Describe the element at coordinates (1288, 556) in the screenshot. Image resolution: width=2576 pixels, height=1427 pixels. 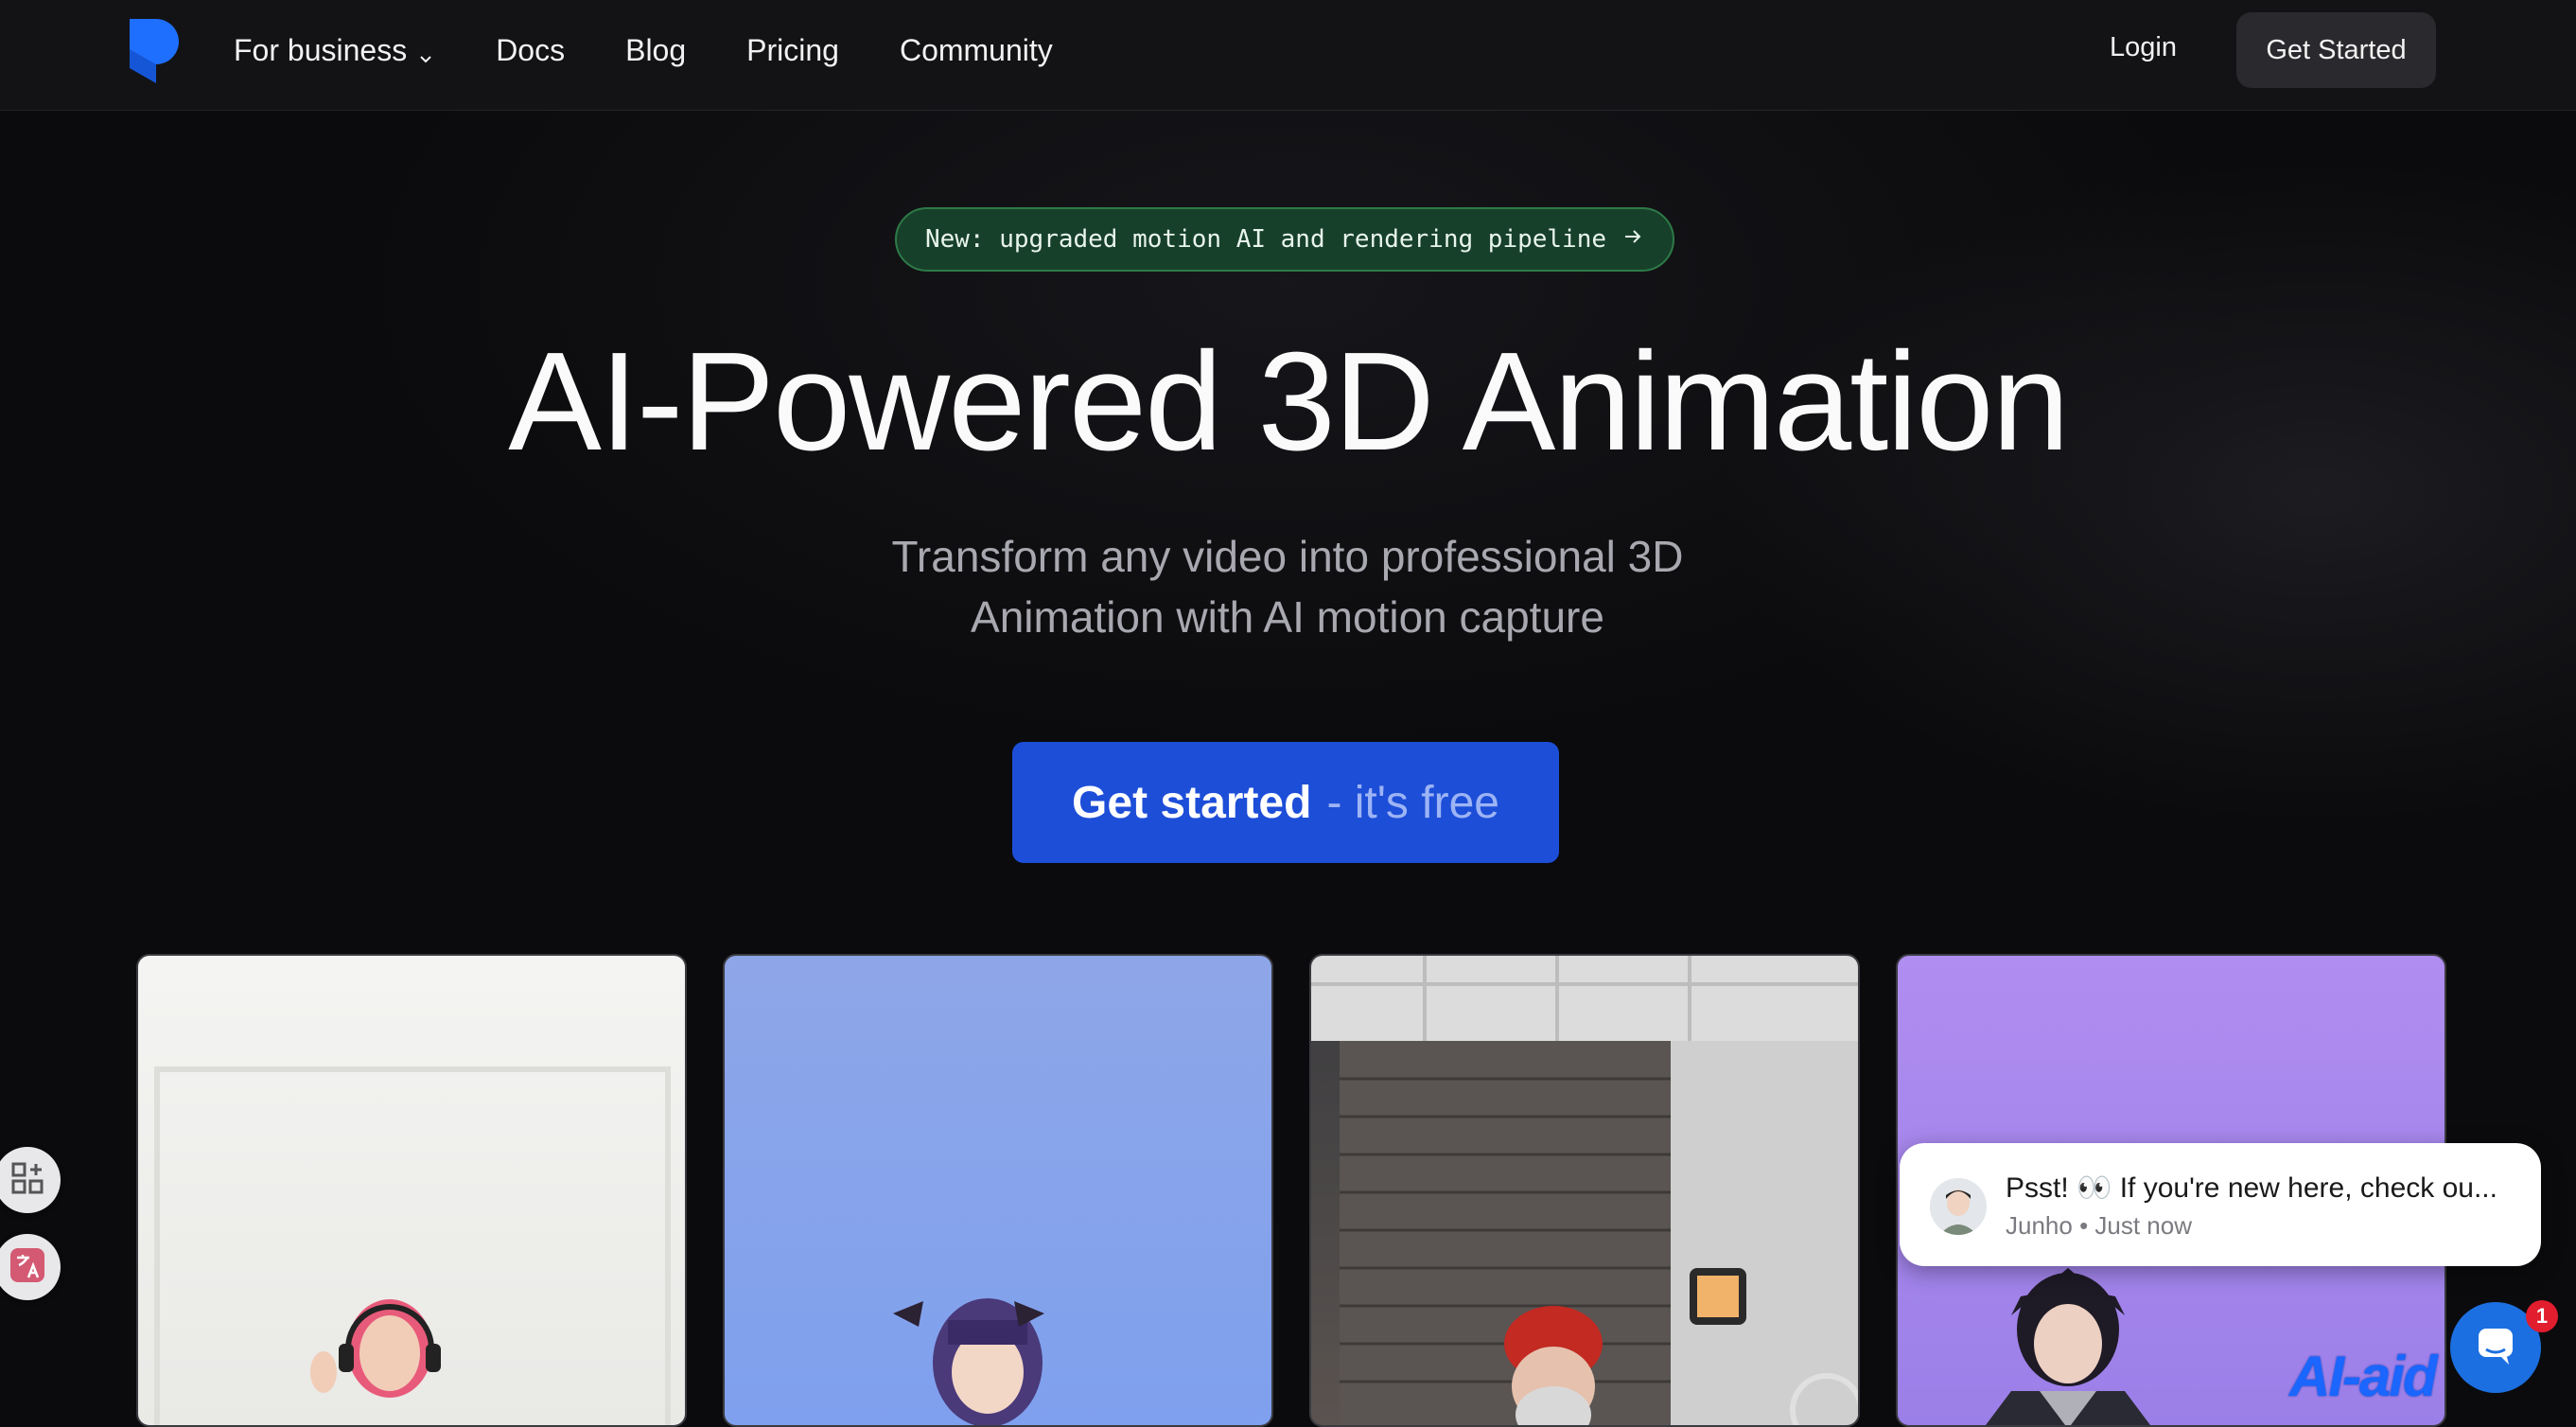
I see `hero-subtitle-line-1: Transform any video into professional 3D` at that location.